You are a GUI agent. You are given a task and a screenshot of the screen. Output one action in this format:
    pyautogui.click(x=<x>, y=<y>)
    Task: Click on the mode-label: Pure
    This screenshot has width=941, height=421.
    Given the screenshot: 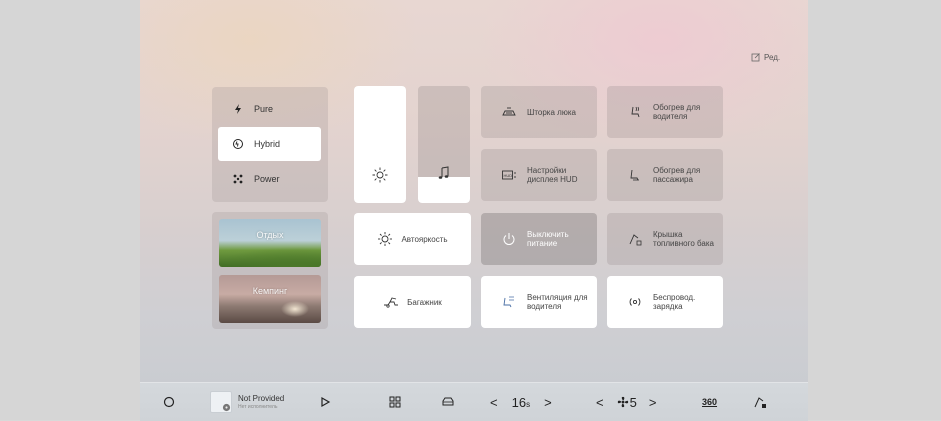 What is the action you would take?
    pyautogui.click(x=264, y=109)
    